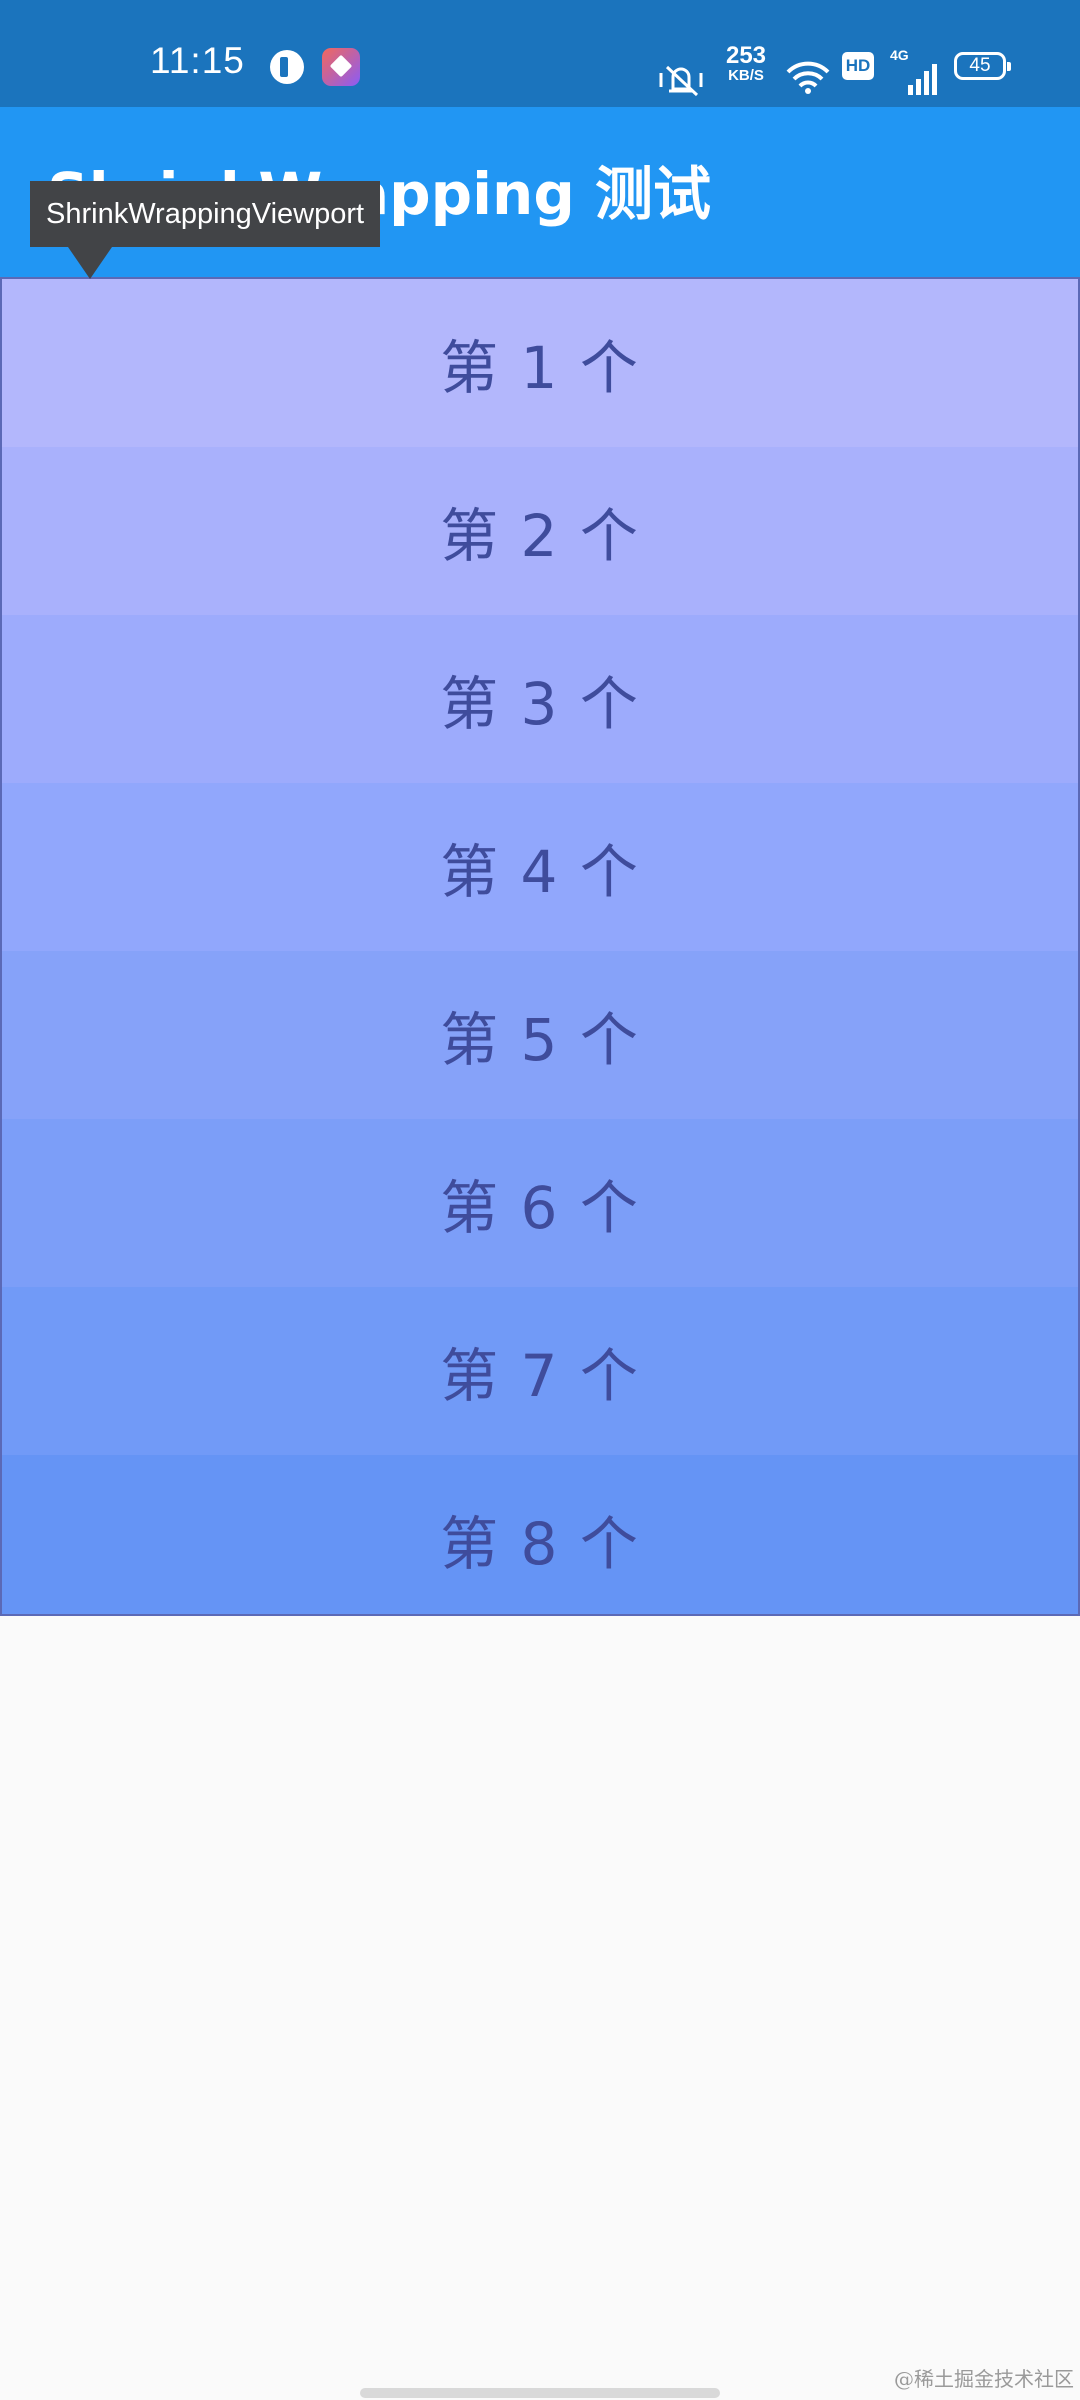 The image size is (1080, 2400). I want to click on list-item: 第 1 个, so click(540, 363).